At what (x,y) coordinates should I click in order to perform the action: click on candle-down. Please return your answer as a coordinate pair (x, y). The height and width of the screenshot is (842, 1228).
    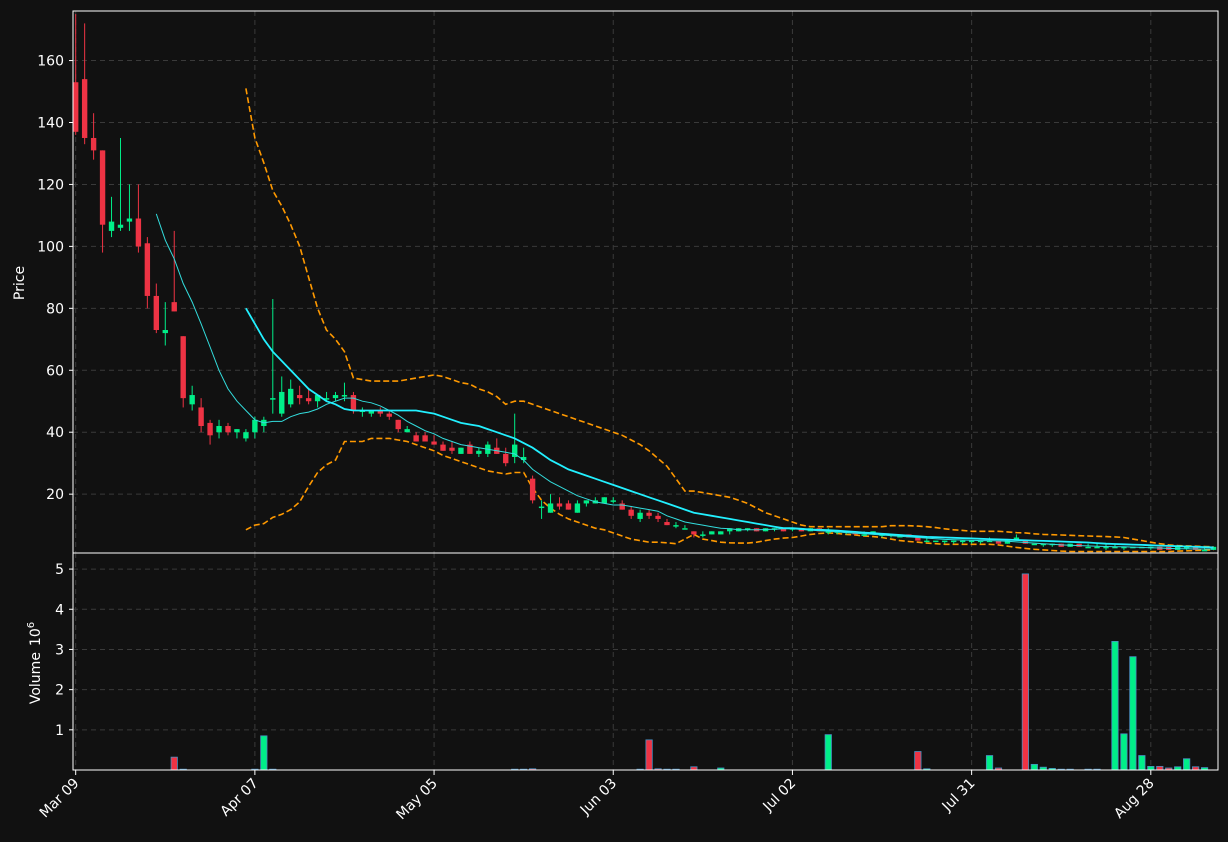
    Looking at the image, I should click on (532, 489).